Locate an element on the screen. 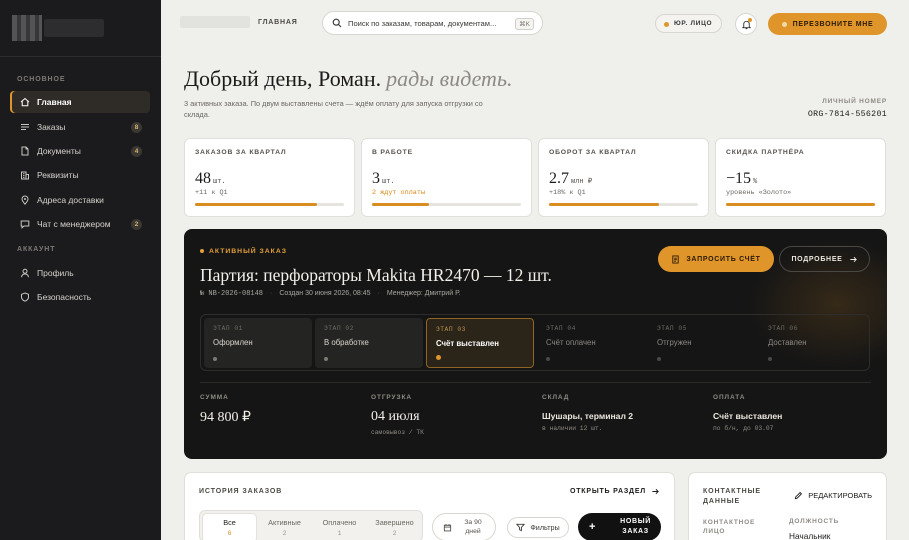 The height and width of the screenshot is (540, 909). open-section-label: ОТКРЫТЬ РАЗДЕЛ is located at coordinates (607, 491).